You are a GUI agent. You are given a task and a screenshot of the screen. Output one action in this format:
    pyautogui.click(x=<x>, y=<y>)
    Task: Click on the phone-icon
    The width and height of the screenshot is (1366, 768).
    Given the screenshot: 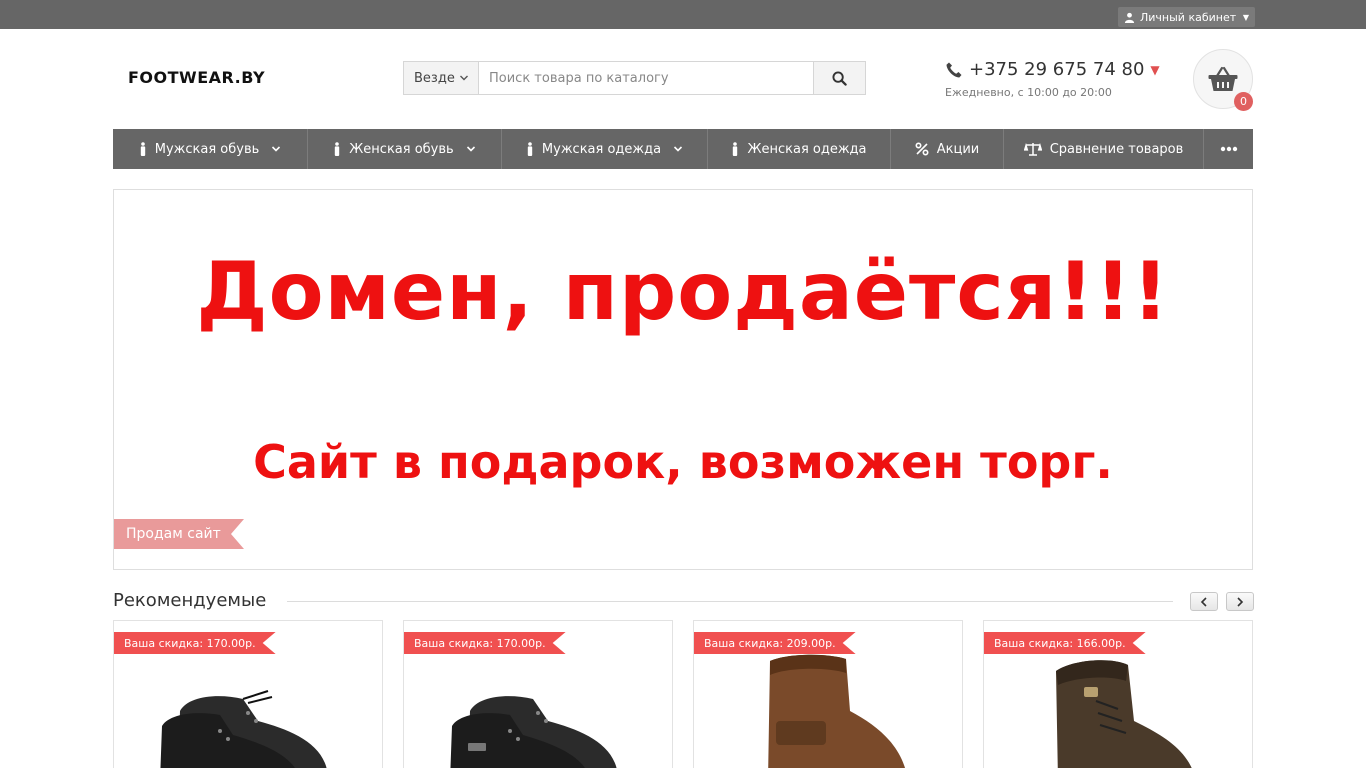 What is the action you would take?
    pyautogui.click(x=954, y=69)
    